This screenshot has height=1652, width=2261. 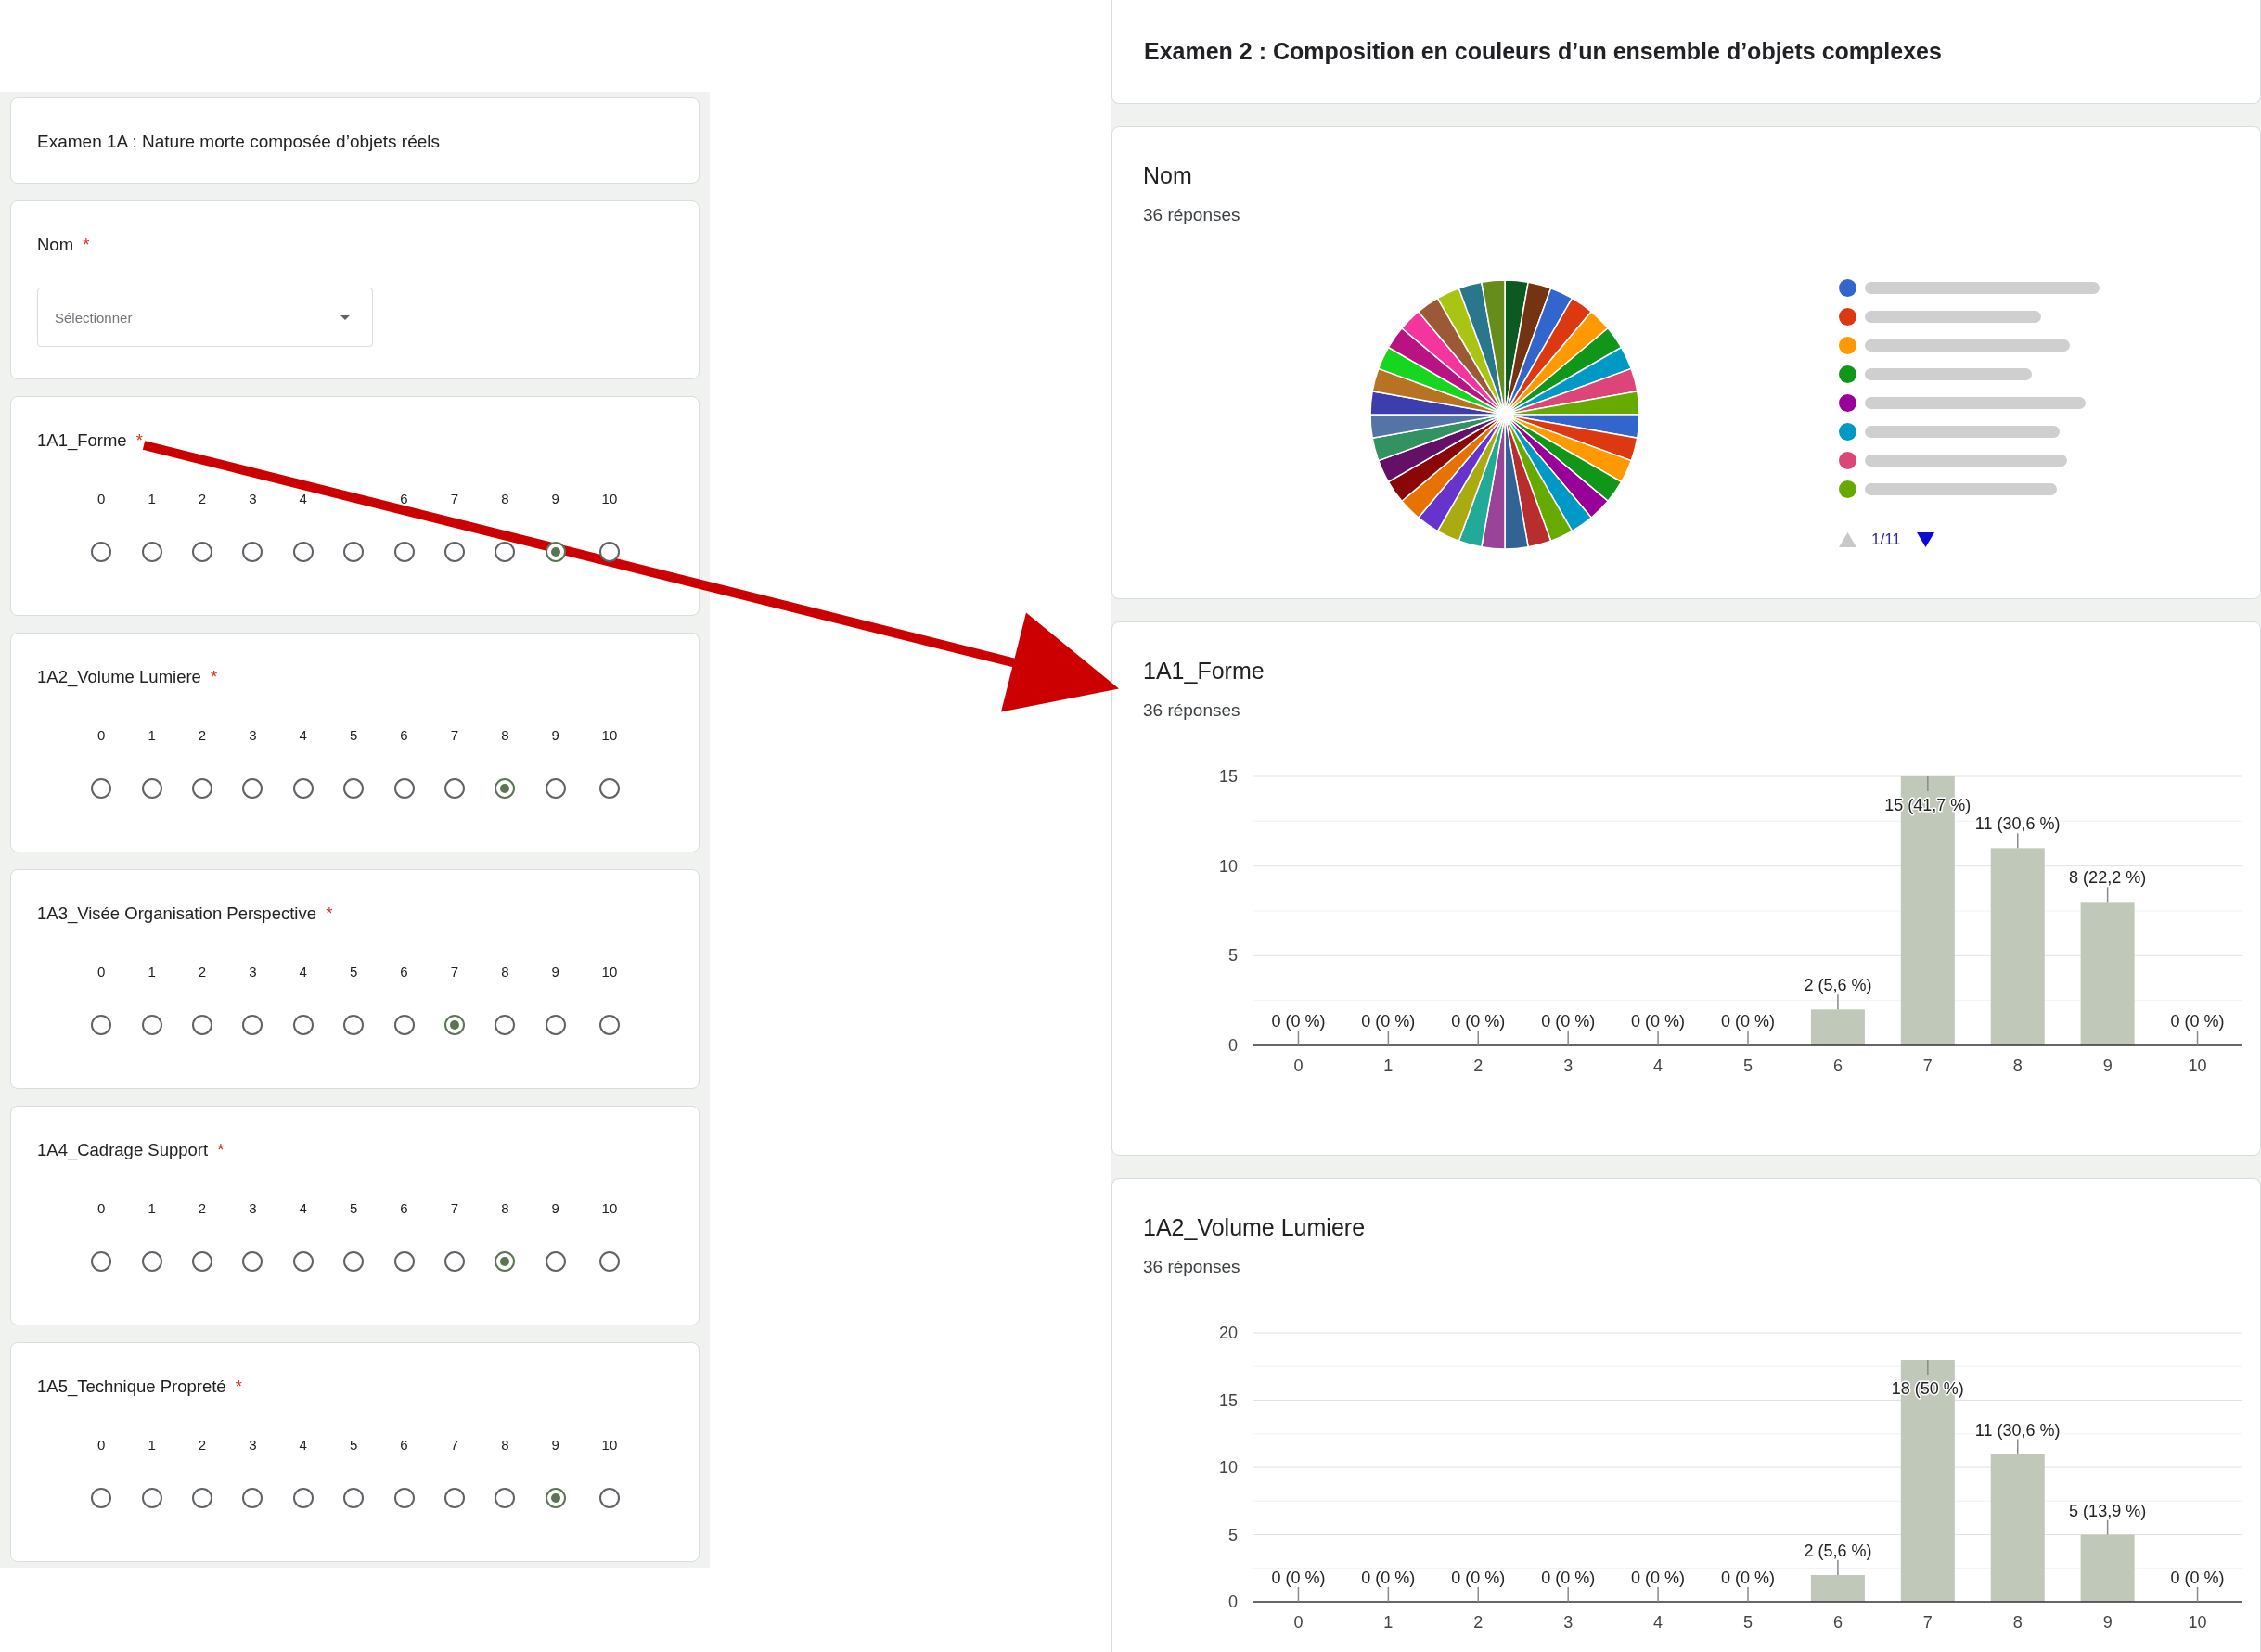 I want to click on question-title: 1A1_Forme, so click(x=1204, y=671).